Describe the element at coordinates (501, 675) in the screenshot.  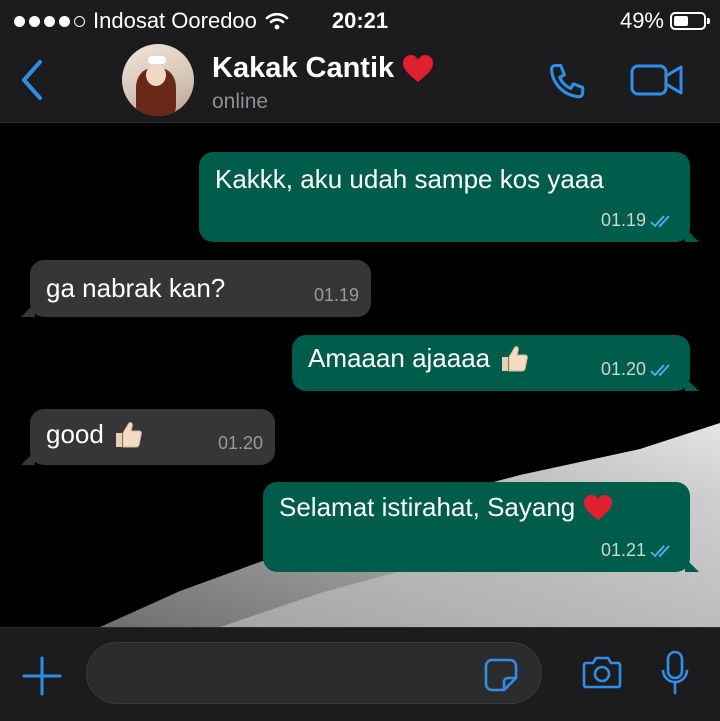
I see `sticker-icon` at that location.